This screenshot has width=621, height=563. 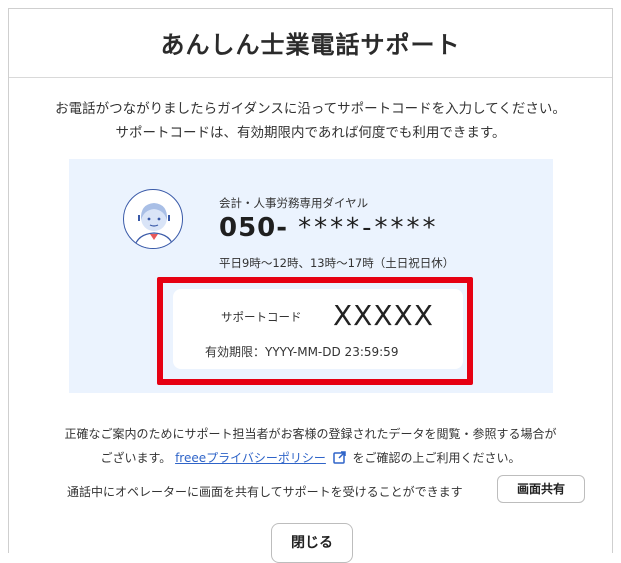 What do you see at coordinates (315, 331) in the screenshot?
I see `code-highlight-box` at bounding box center [315, 331].